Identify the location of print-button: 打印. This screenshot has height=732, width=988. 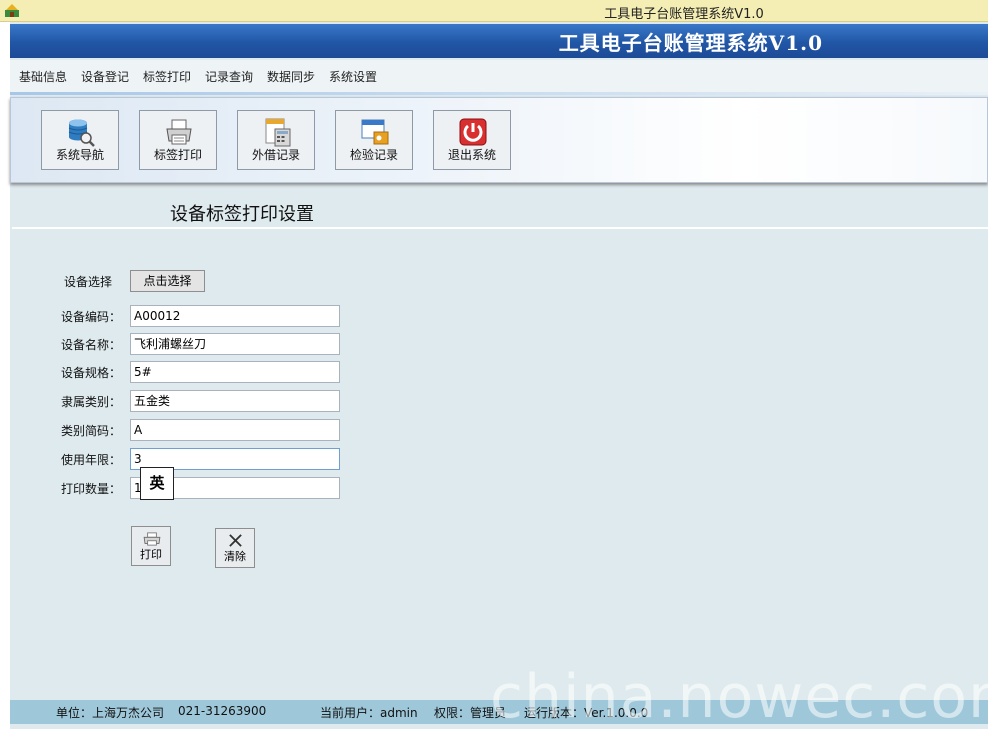
(151, 546).